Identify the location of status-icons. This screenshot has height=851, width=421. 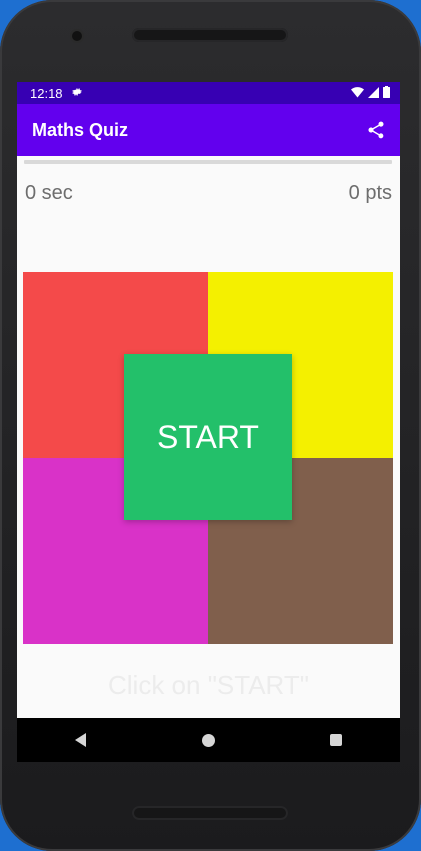
(370, 93).